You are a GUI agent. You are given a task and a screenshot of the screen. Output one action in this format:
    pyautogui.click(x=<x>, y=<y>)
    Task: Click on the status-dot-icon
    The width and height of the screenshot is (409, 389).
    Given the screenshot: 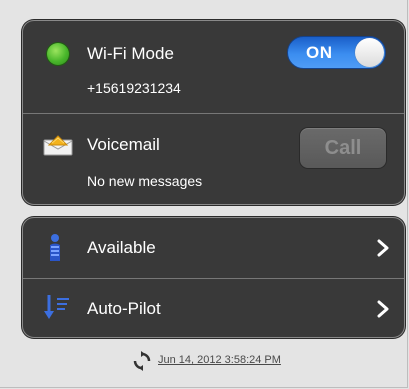 What is the action you would take?
    pyautogui.click(x=58, y=54)
    